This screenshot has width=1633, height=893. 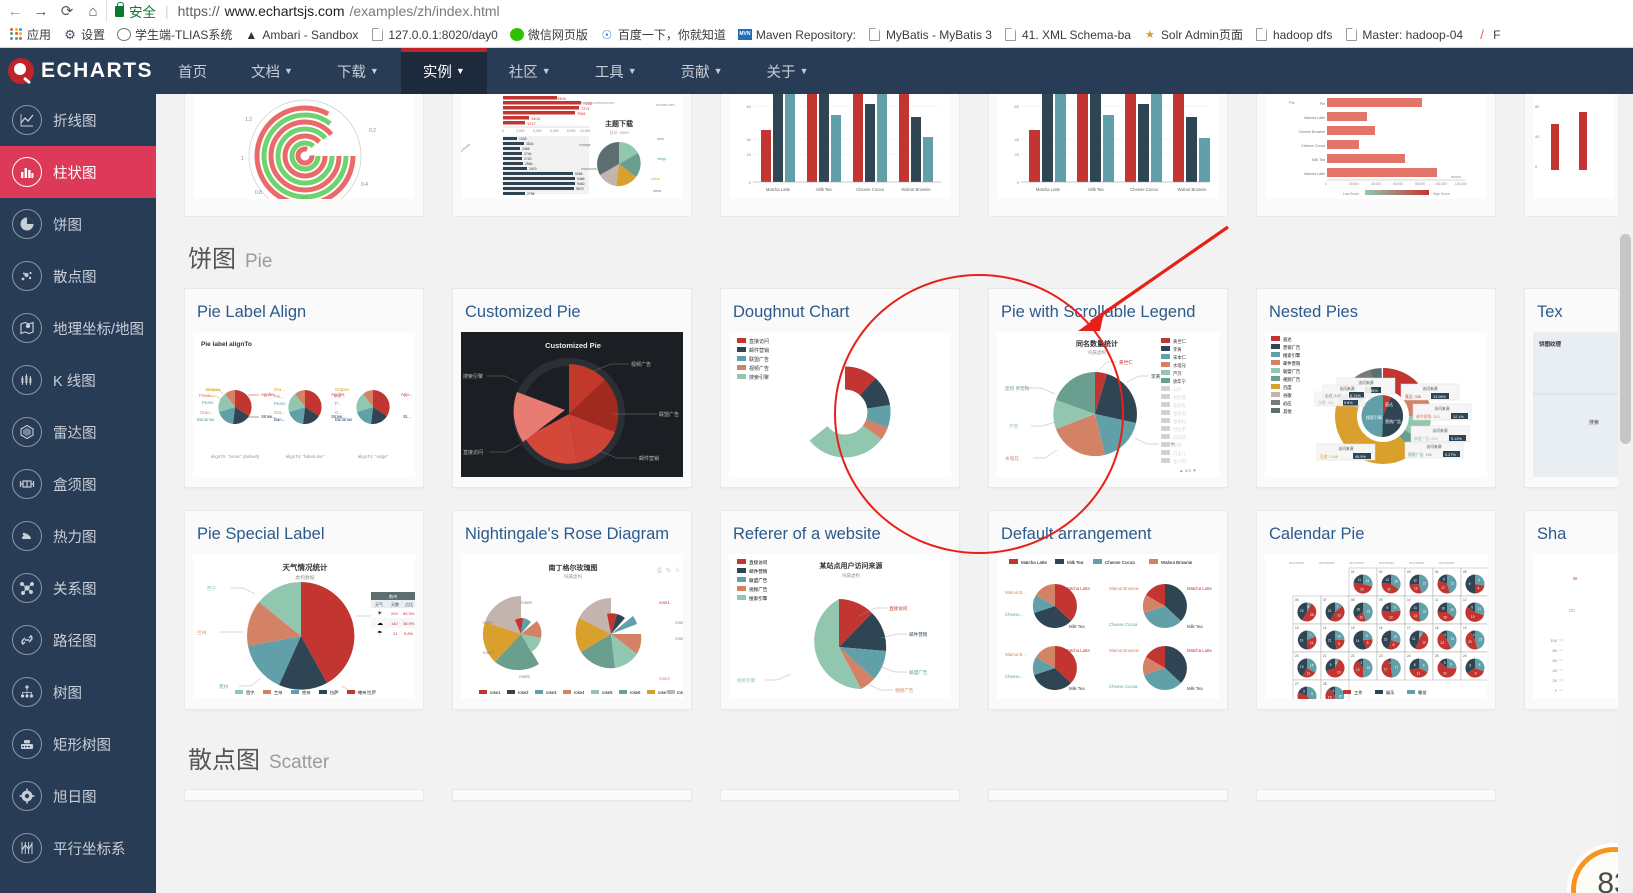 I want to click on scrollbar-thumb, so click(x=1625, y=339).